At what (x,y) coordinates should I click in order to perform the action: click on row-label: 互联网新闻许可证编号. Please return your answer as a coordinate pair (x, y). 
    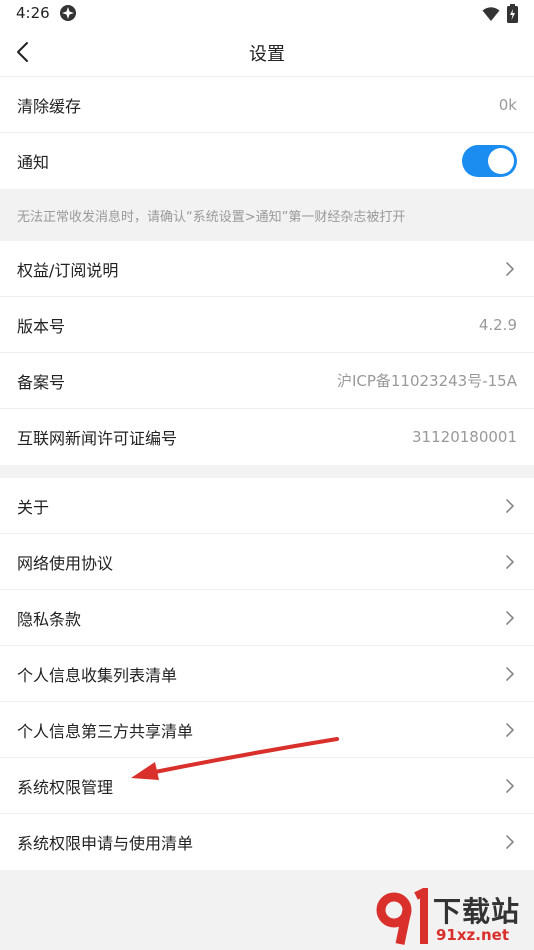
    Looking at the image, I should click on (97, 438).